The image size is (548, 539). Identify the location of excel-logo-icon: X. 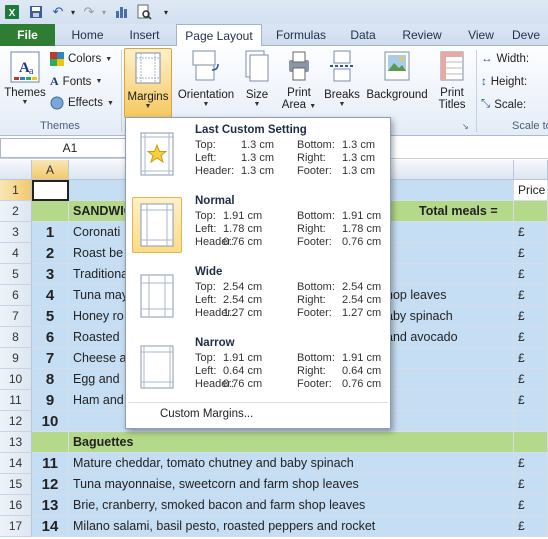
(12, 12).